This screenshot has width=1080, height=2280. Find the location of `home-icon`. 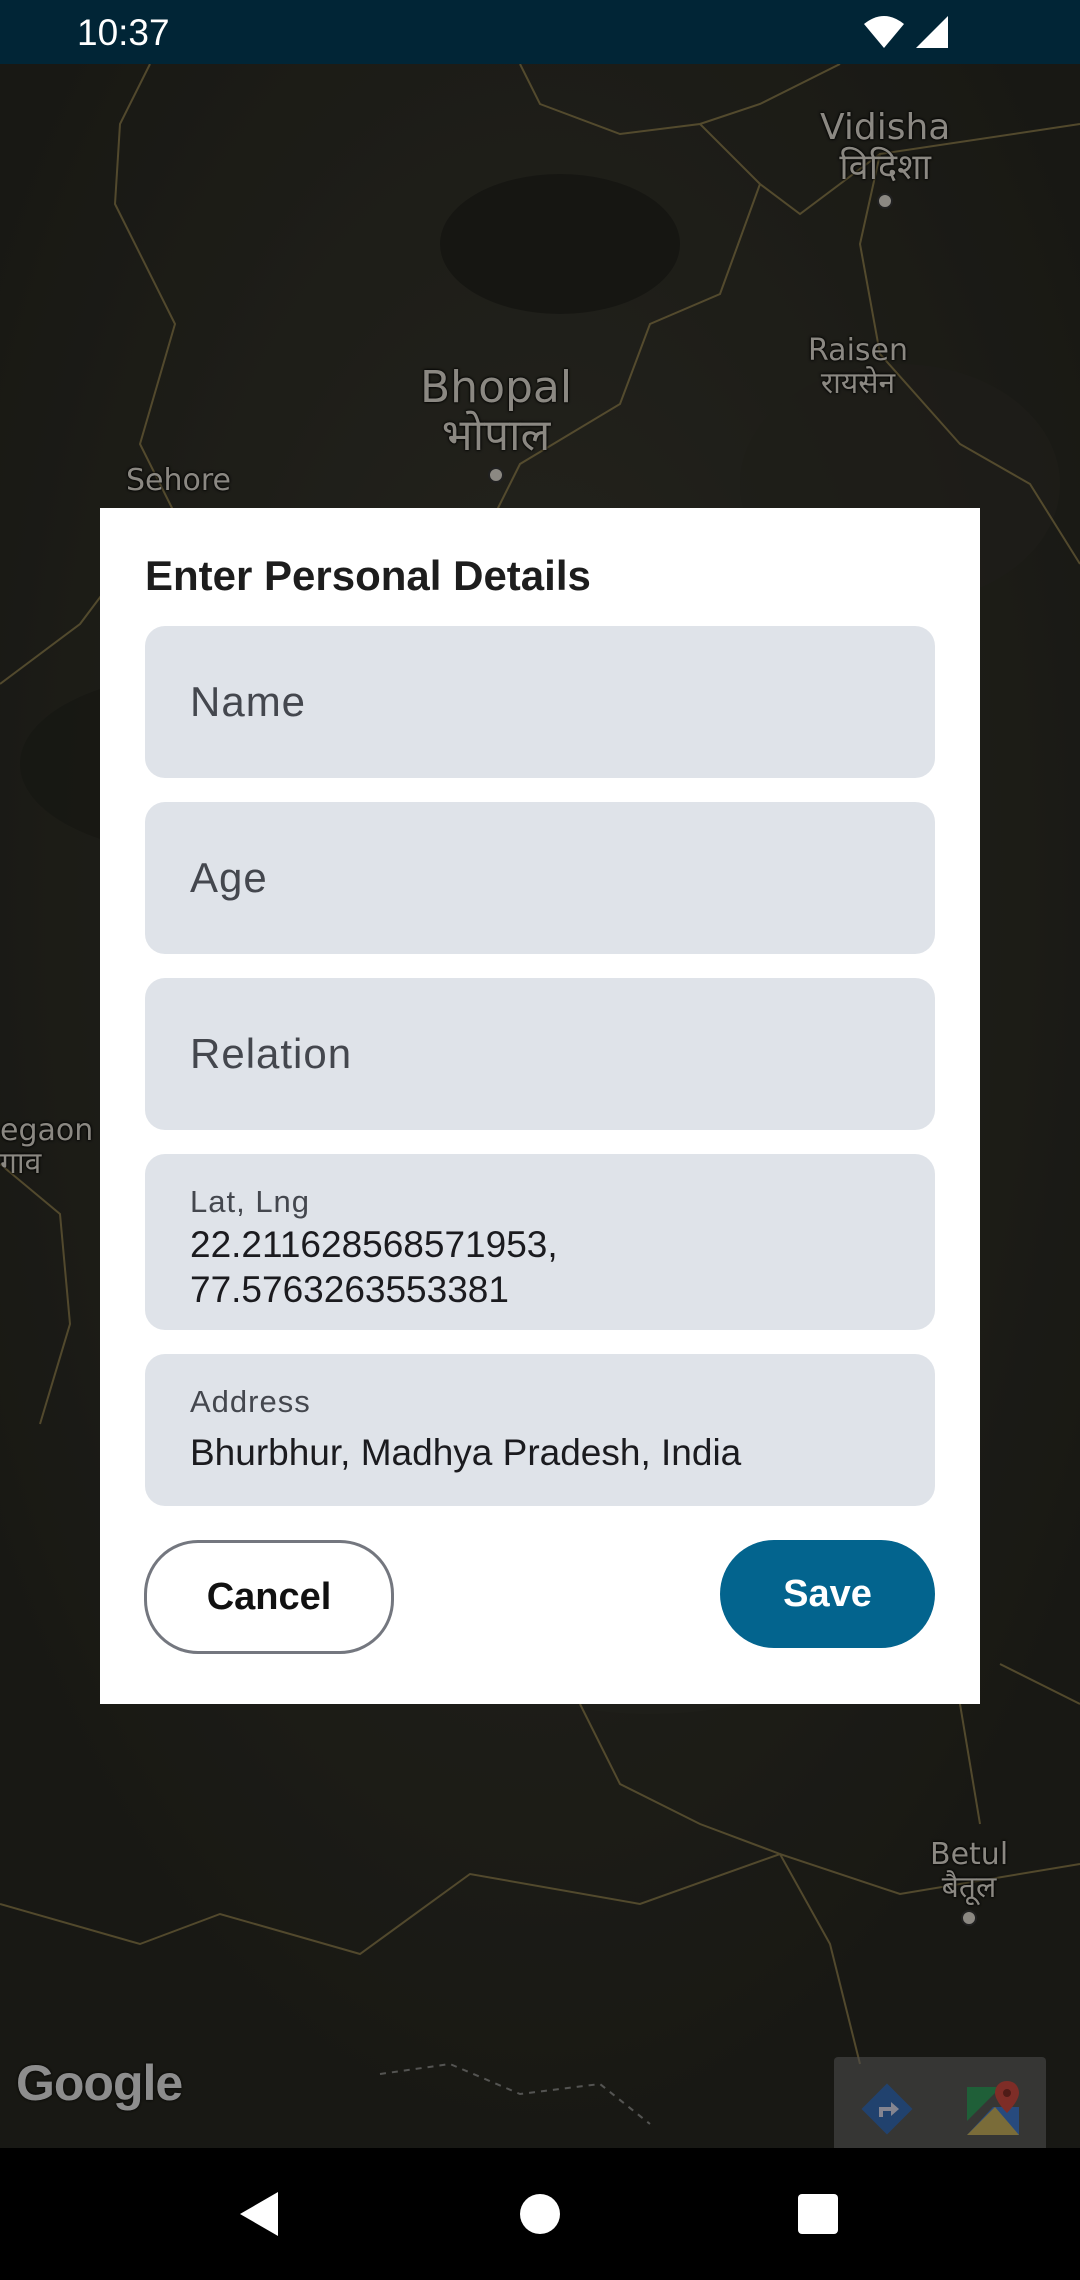

home-icon is located at coordinates (540, 2214).